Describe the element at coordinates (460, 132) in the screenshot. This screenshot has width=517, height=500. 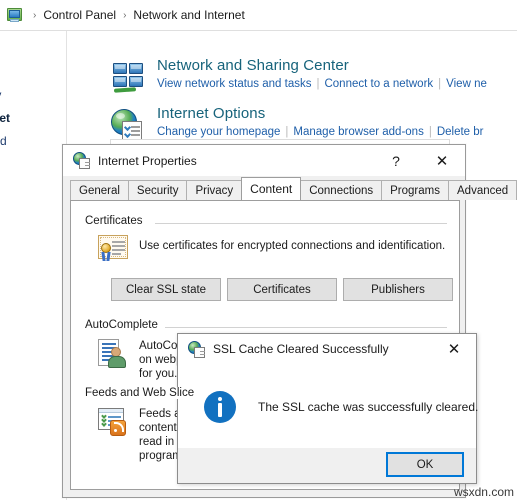
I see `link-delete-browsing-history: Delete br` at that location.